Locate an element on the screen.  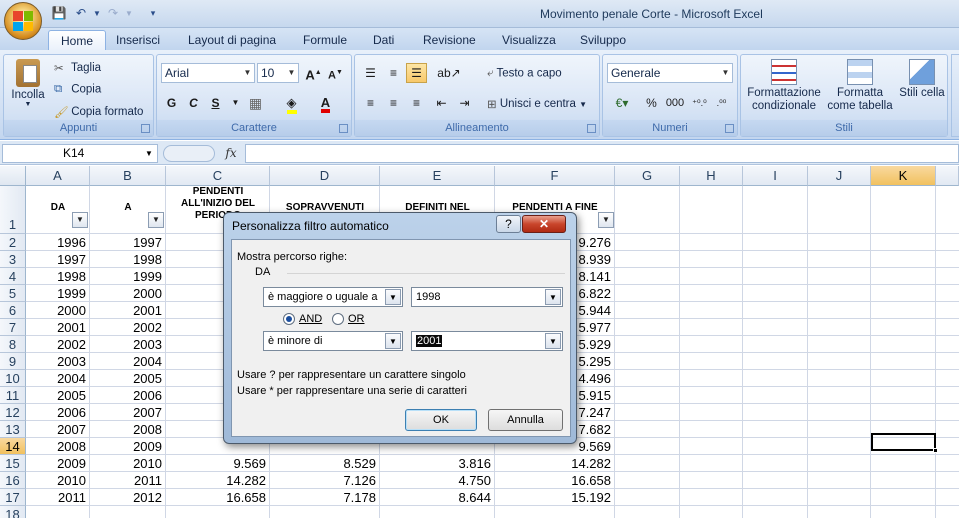
row-header-7: 7 is located at coordinates (13, 327).